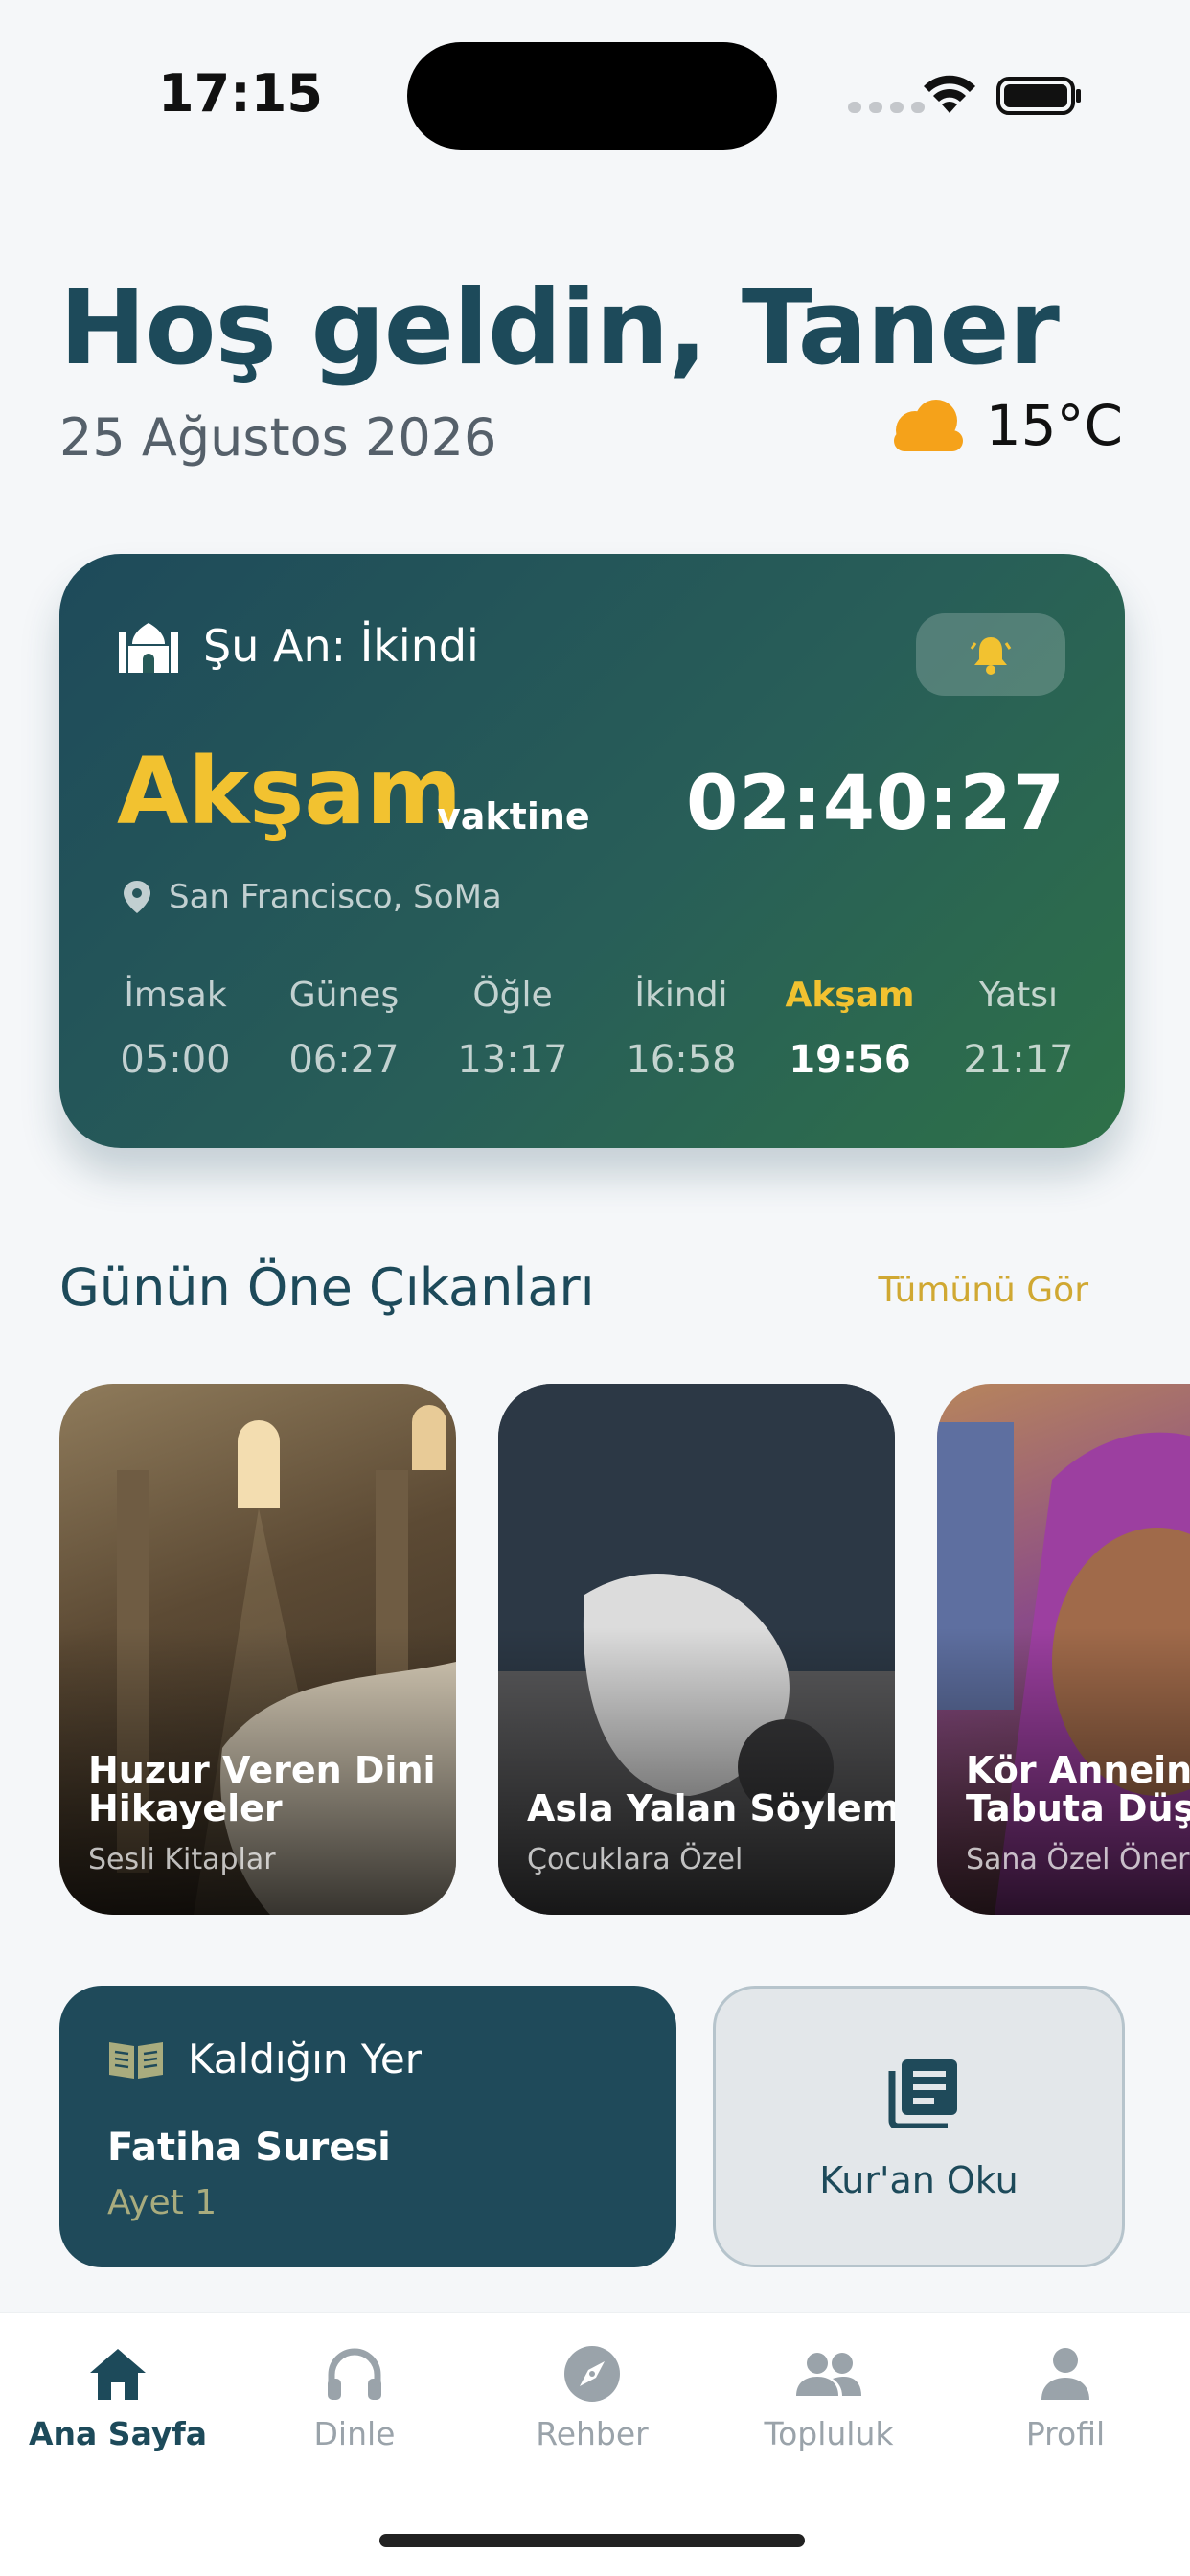  I want to click on tab-label: Rehber, so click(592, 2433).